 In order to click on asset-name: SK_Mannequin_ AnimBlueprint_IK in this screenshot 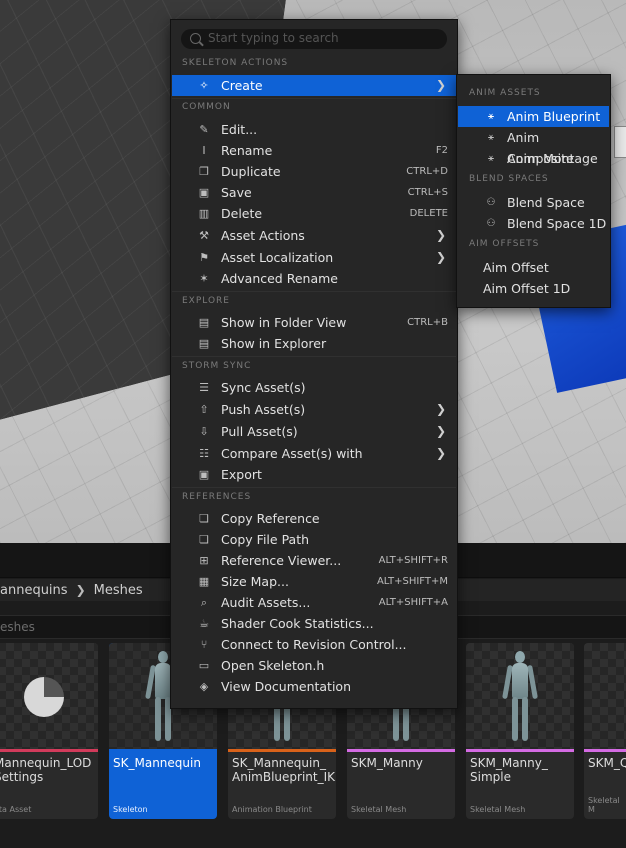, I will do `click(283, 770)`.